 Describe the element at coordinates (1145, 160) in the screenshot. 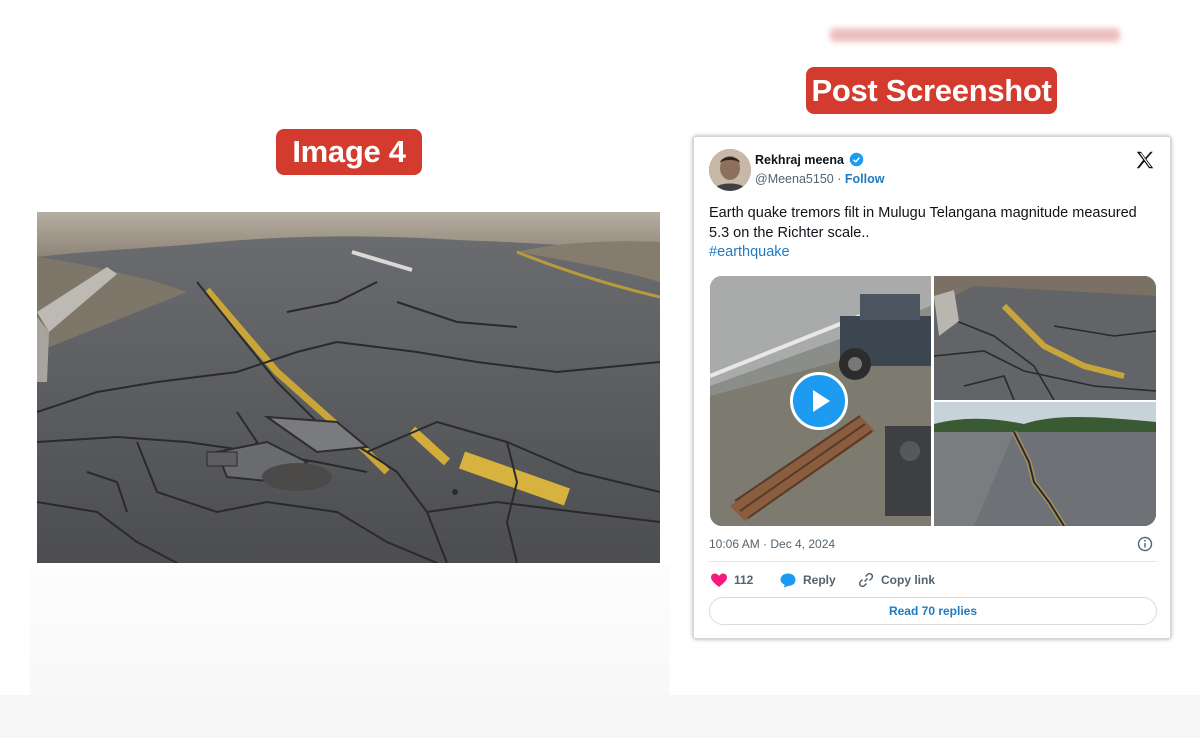

I see `x-logo-icon` at that location.